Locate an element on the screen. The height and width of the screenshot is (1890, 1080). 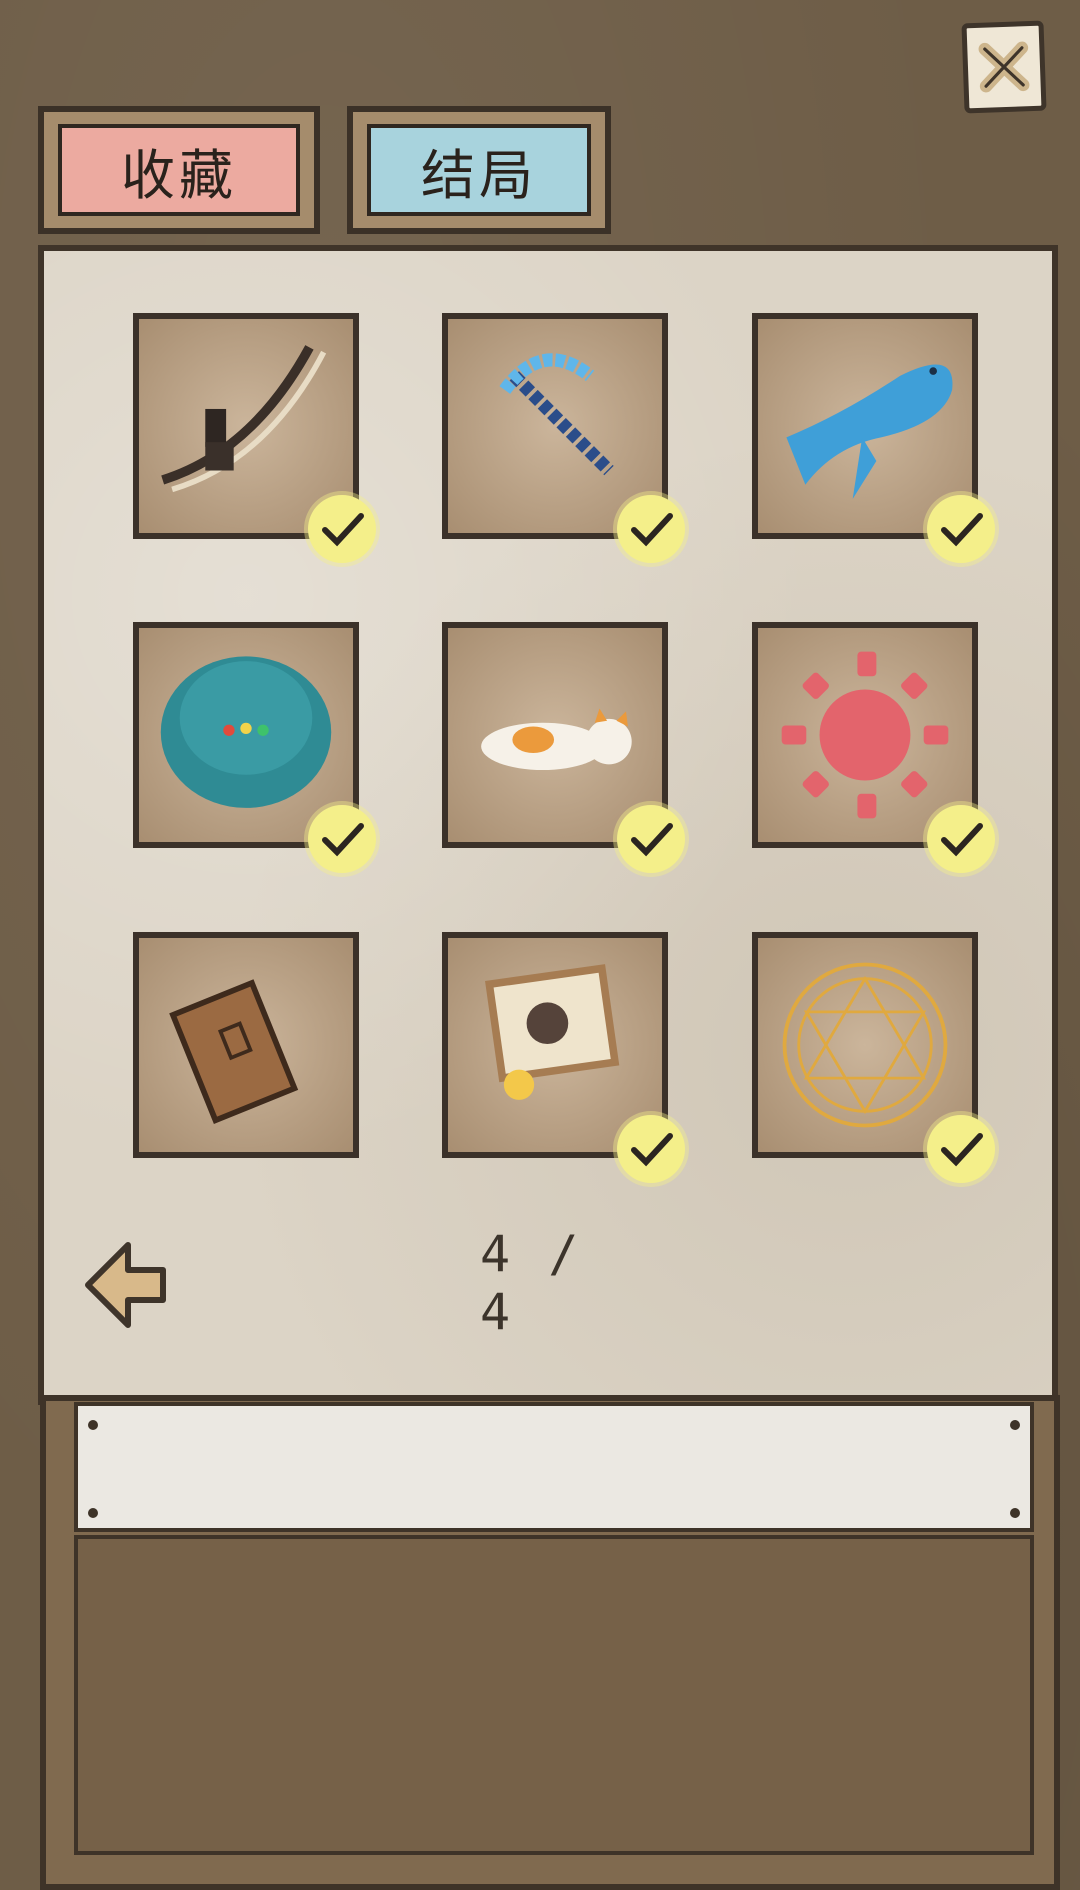
close-icon is located at coordinates (1004, 67).